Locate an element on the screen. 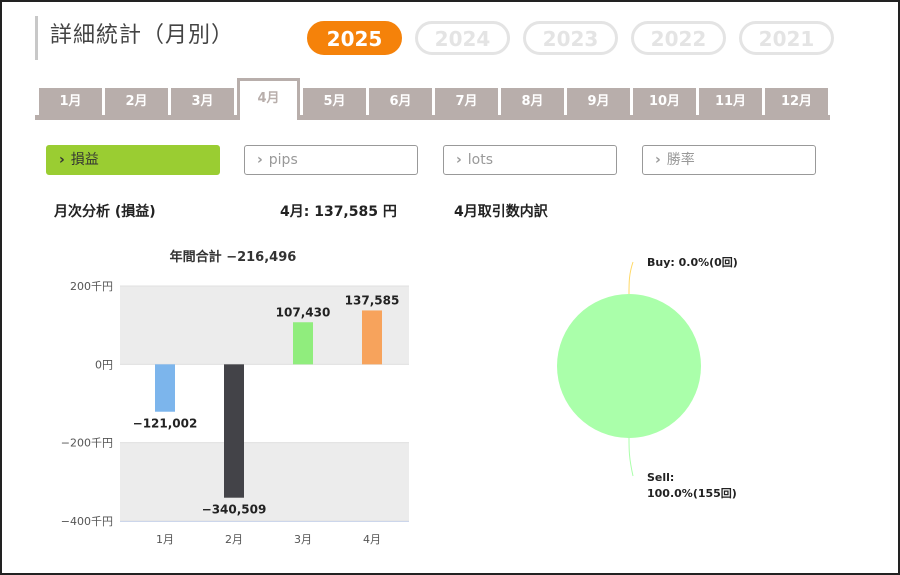 The width and height of the screenshot is (900, 575). y-tick-label: 200千円 is located at coordinates (91, 286).